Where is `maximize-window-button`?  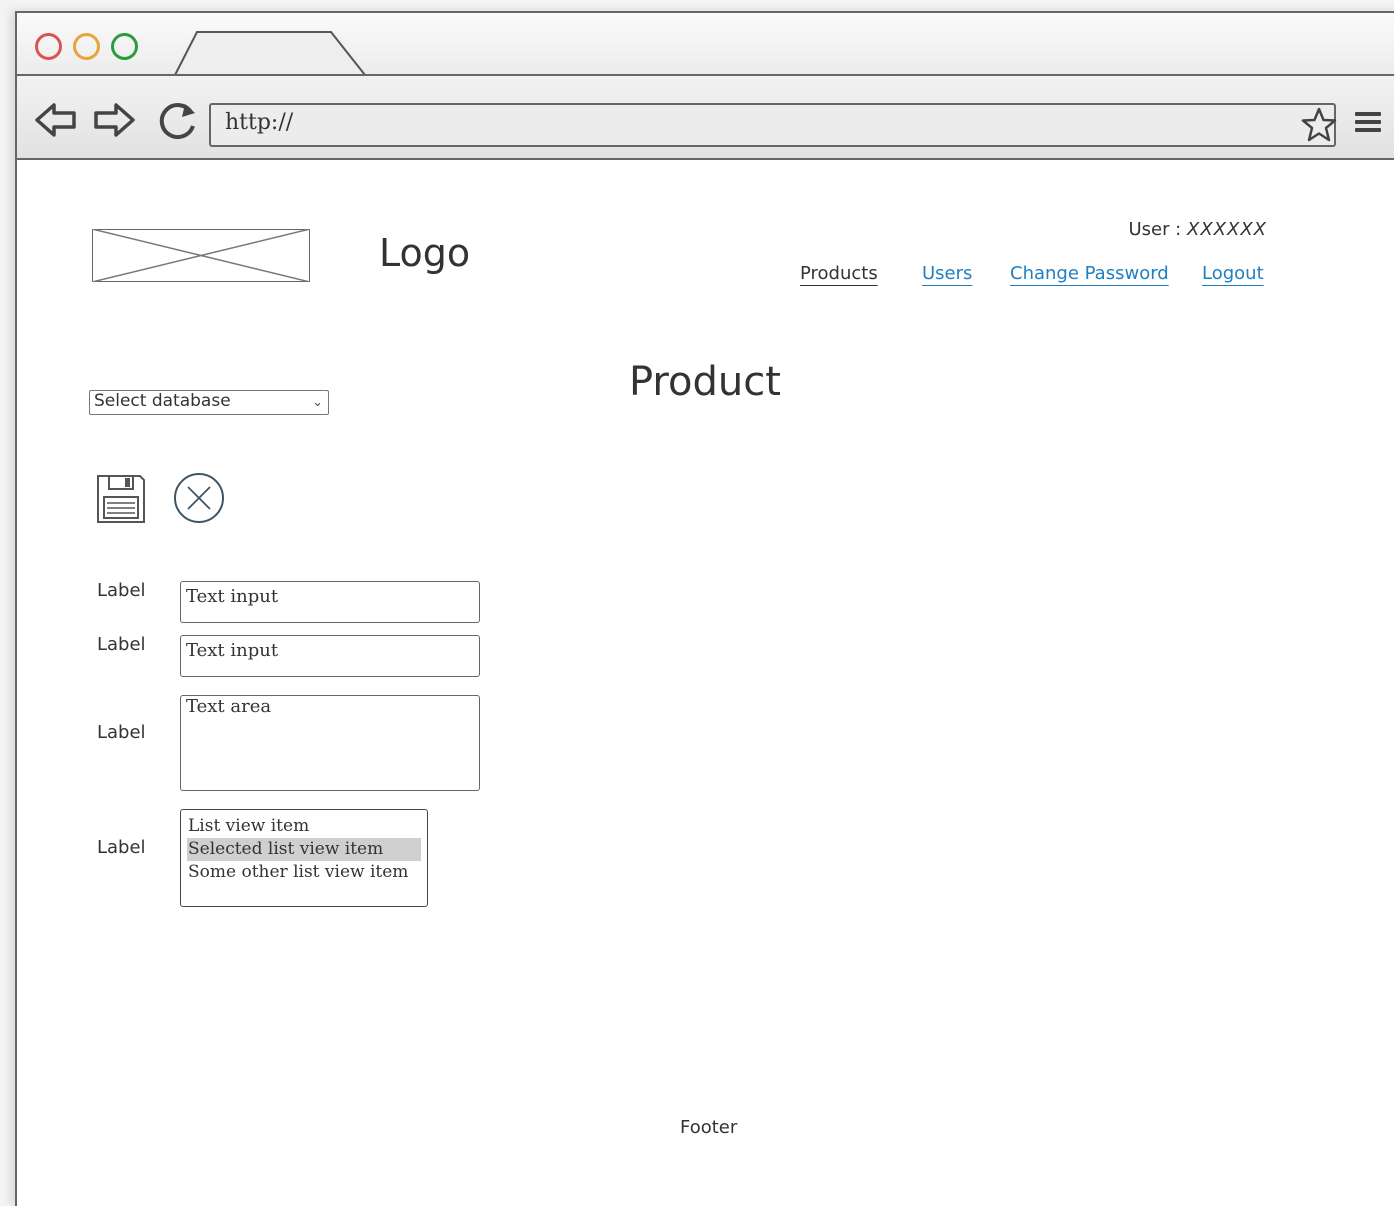 maximize-window-button is located at coordinates (124, 46).